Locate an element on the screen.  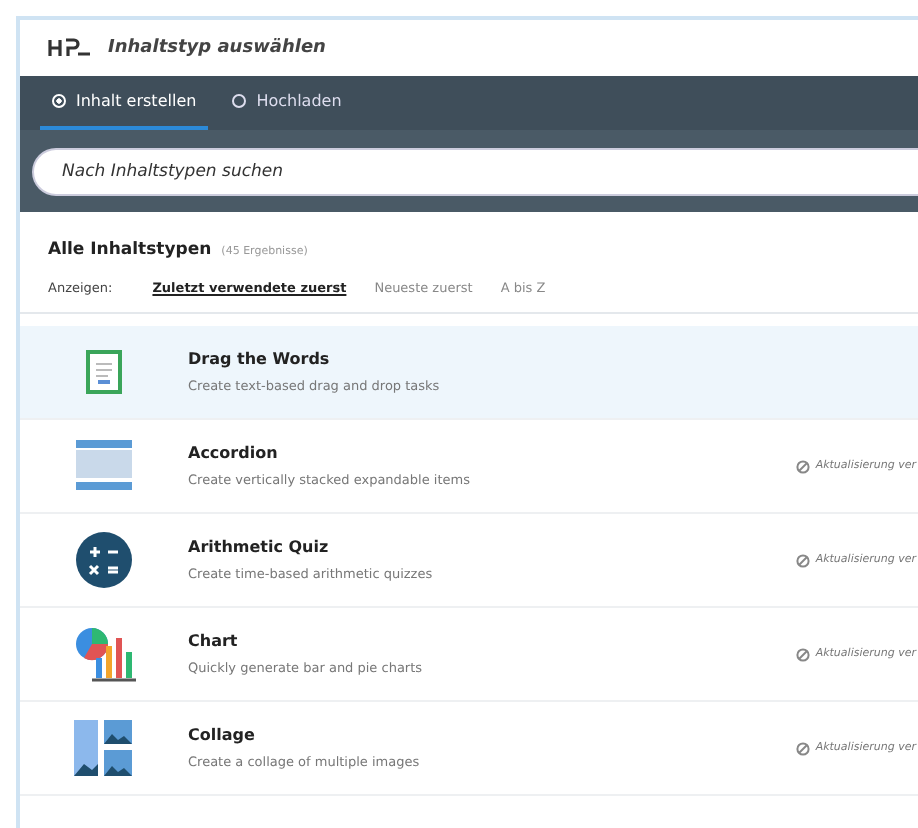
content-type-title: Accordion is located at coordinates (233, 453).